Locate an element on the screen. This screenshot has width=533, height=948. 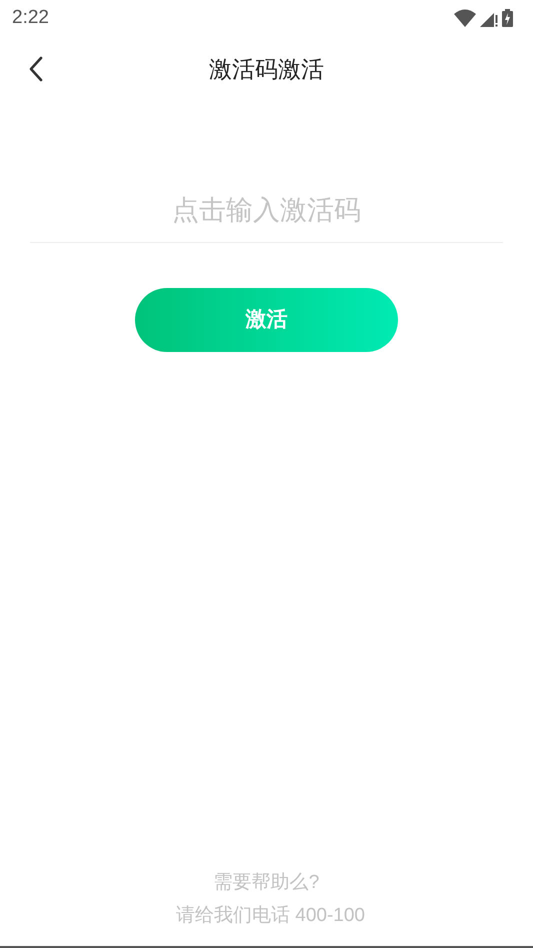
wifi-icon is located at coordinates (465, 18).